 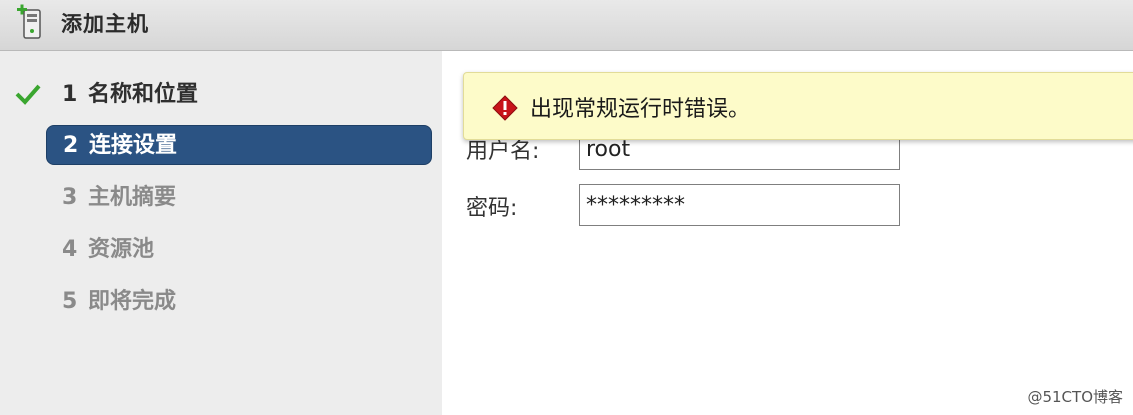 What do you see at coordinates (239, 95) in the screenshot?
I see `wizard-step-1: 1 名称和位置` at bounding box center [239, 95].